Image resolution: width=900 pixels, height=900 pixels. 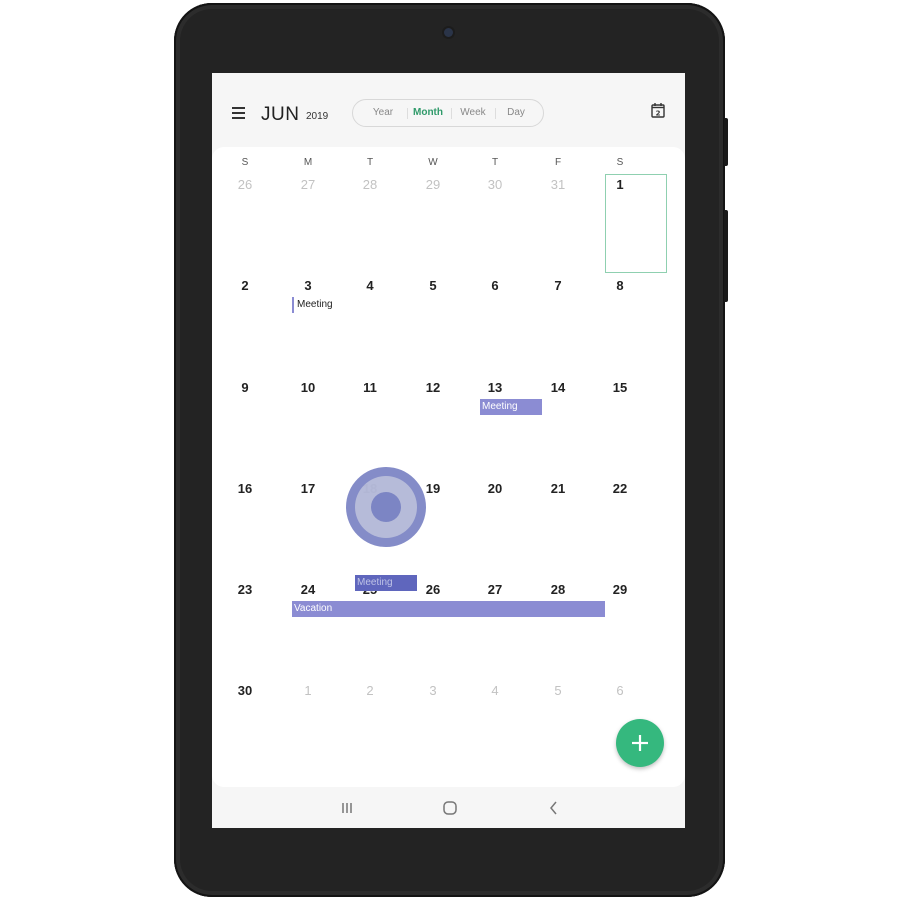 What do you see at coordinates (726, 256) in the screenshot?
I see `power-button` at bounding box center [726, 256].